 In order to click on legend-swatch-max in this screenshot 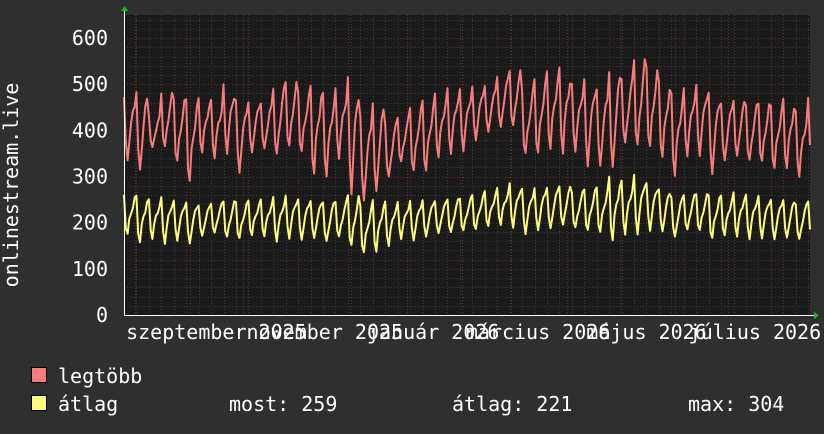, I will do `click(39, 375)`.